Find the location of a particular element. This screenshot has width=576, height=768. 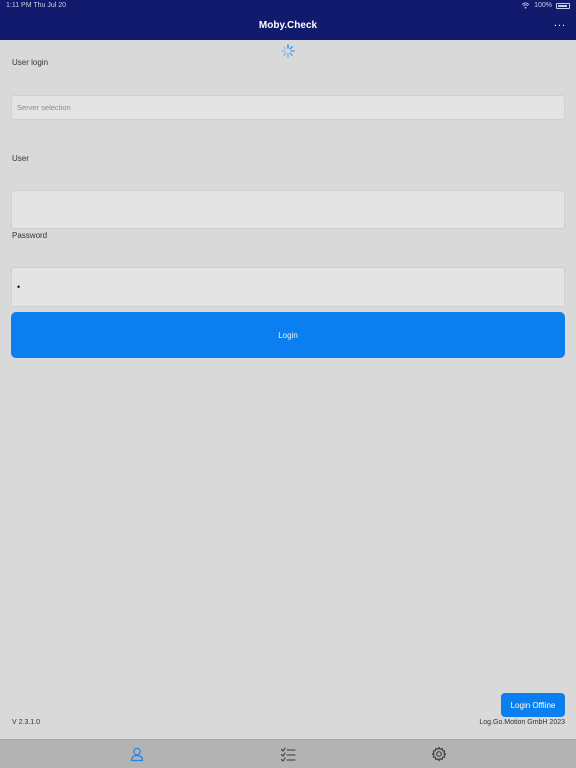

status-time: 1:11 PM is located at coordinates (19, 5).